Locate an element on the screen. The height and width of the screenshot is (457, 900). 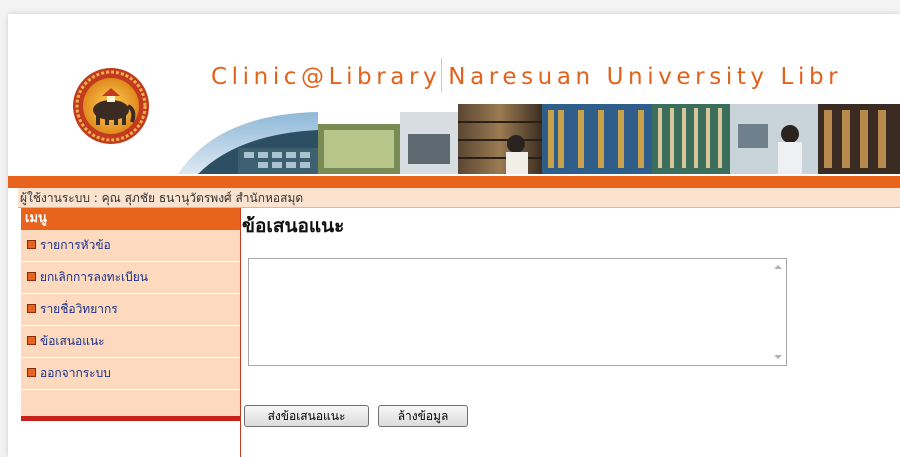
header-orange-bar is located at coordinates (454, 182).